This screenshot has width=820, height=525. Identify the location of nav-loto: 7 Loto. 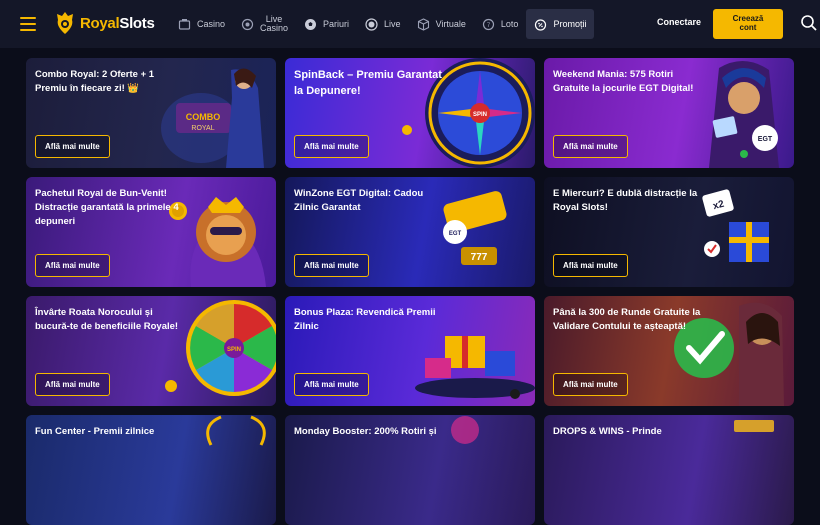
(500, 24).